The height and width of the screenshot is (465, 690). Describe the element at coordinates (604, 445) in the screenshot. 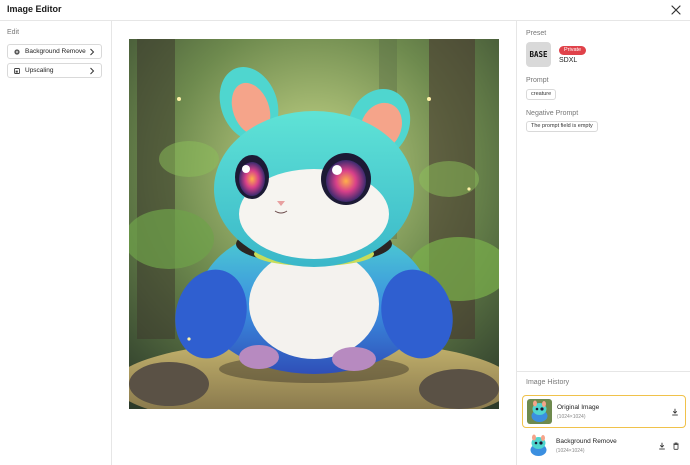

I see `history-item-background-remove: Background Remove (1024×1024)` at that location.